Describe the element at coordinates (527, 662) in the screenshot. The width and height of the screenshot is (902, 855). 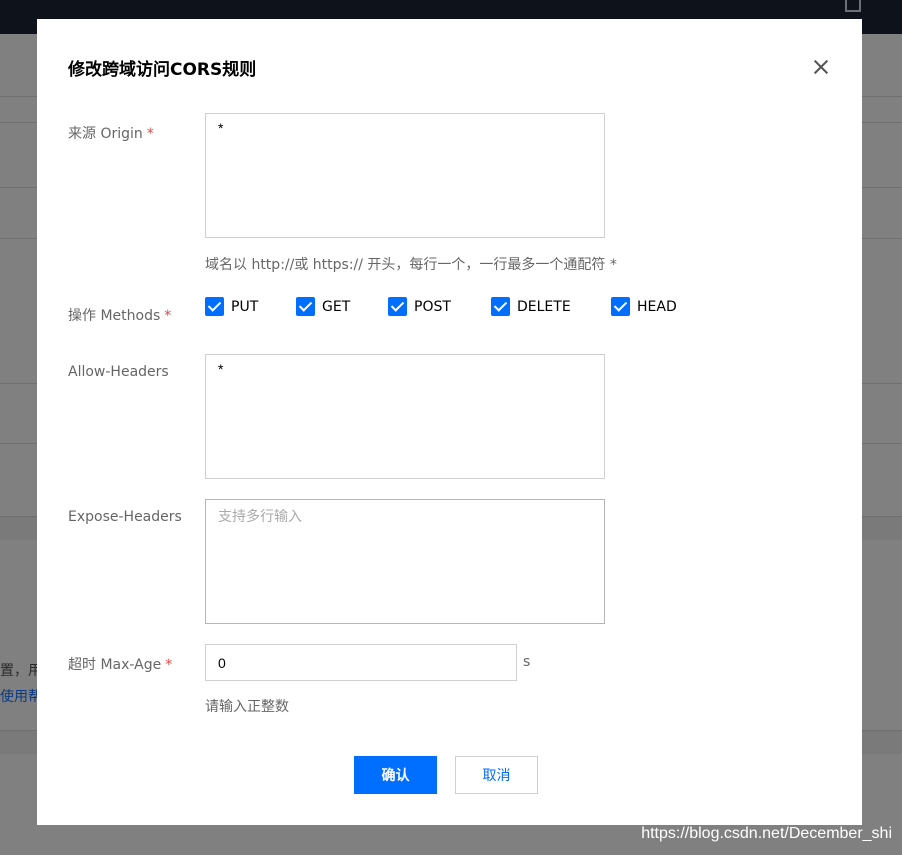
I see `max-age-unit: s` at that location.